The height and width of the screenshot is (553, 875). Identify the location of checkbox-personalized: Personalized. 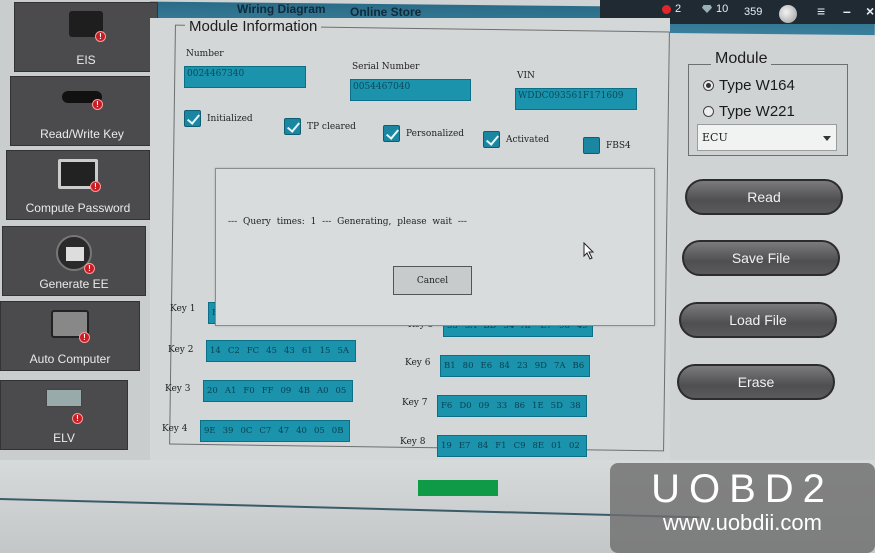
(423, 133).